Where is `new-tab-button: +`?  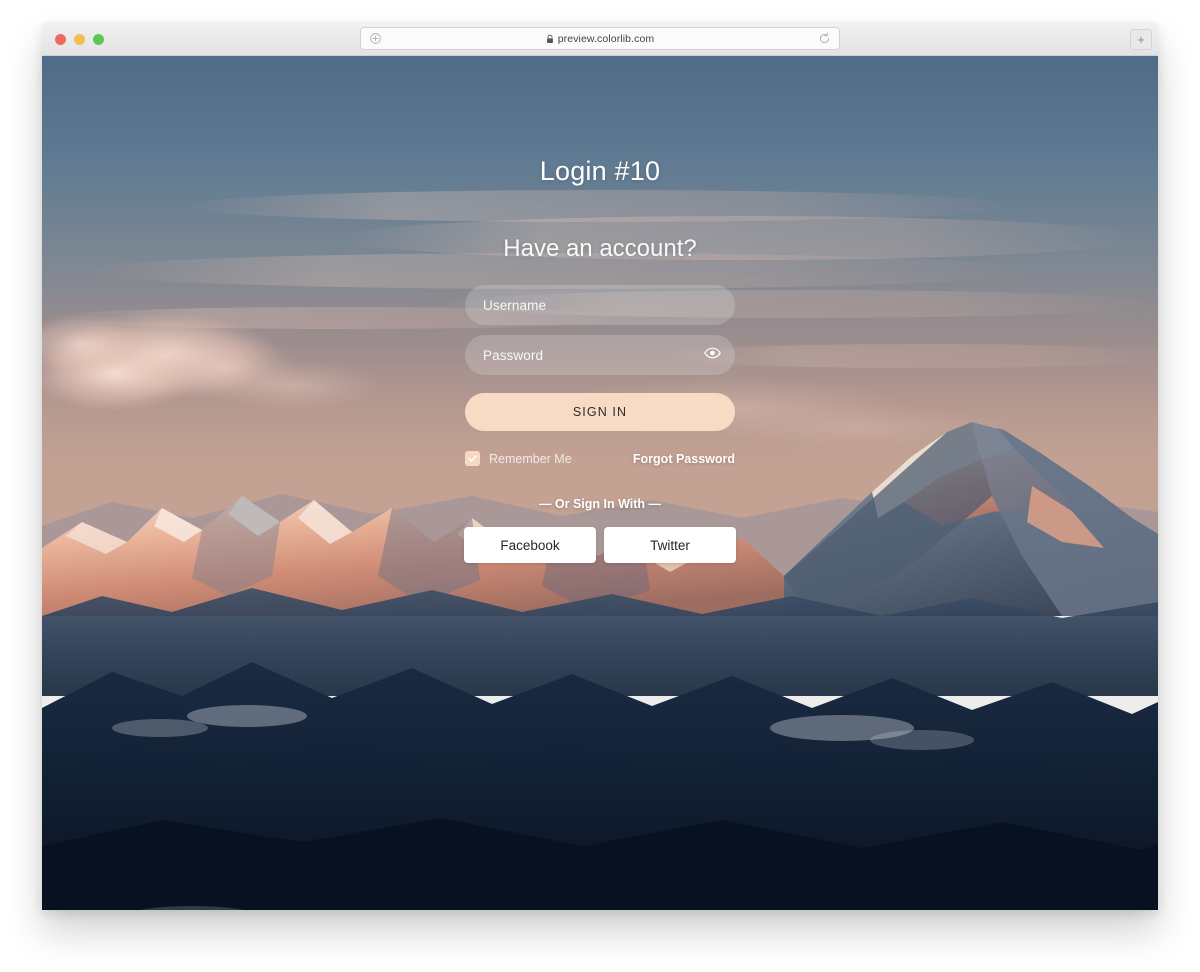
new-tab-button: + is located at coordinates (1141, 39).